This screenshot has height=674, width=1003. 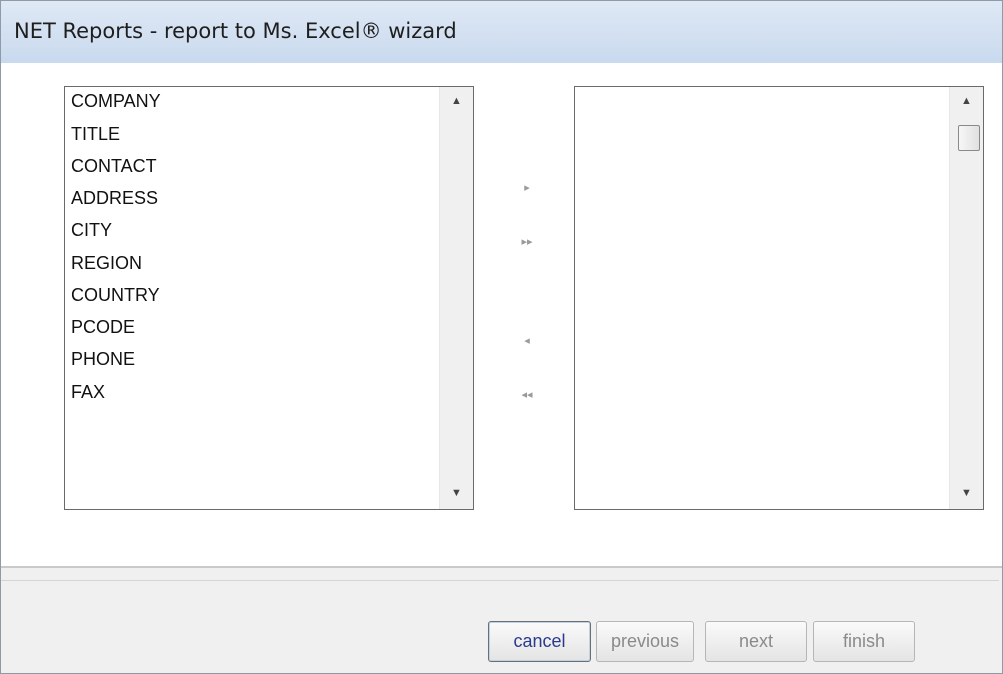 I want to click on list-item-phone: PHONE, so click(x=103, y=359).